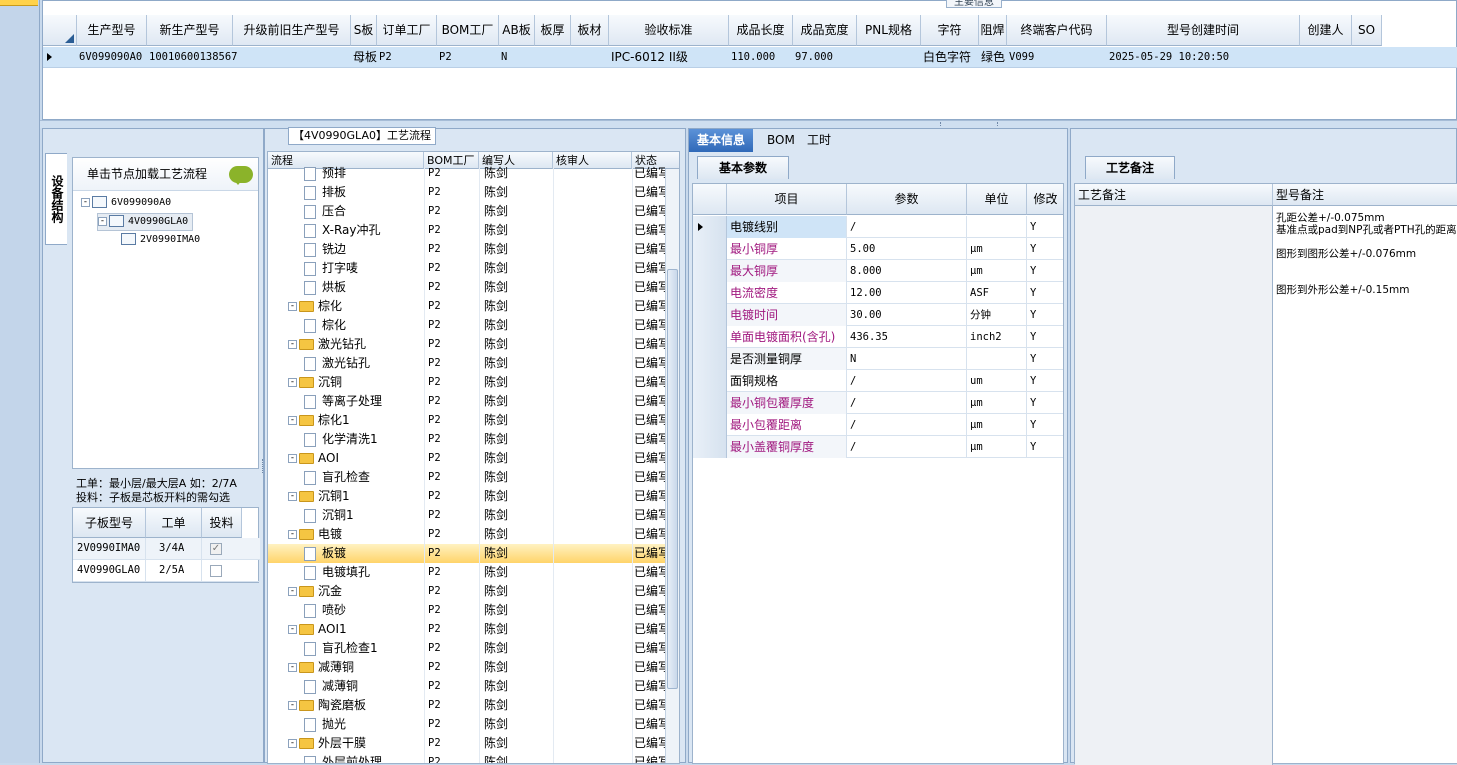  What do you see at coordinates (109, 523) in the screenshot?
I see `col-sub-model: 子板型号` at bounding box center [109, 523].